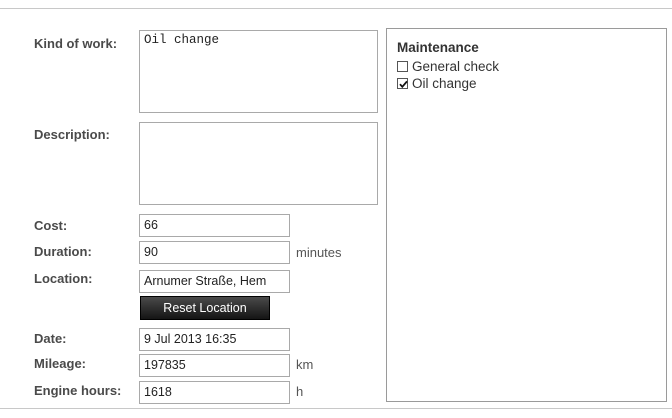  Describe the element at coordinates (214, 252) in the screenshot. I see `duration-input: 90` at that location.